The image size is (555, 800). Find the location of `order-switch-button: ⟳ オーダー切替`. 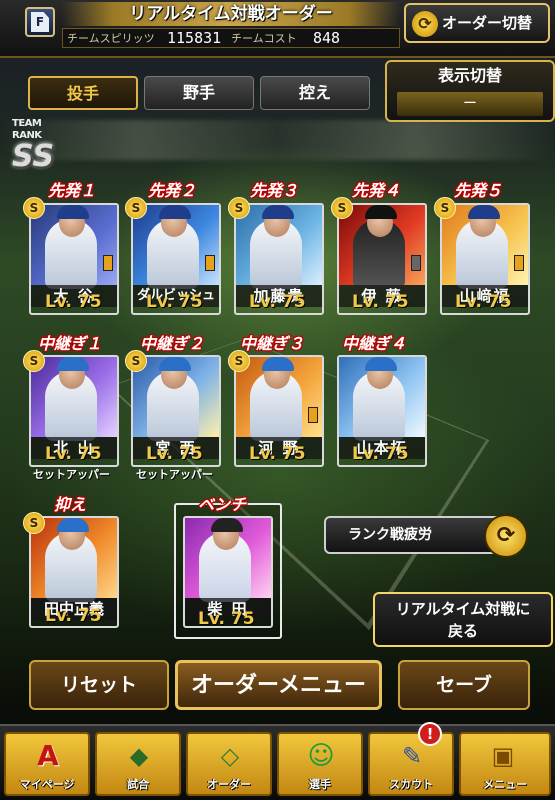

order-switch-button: ⟳ オーダー切替 is located at coordinates (477, 23).